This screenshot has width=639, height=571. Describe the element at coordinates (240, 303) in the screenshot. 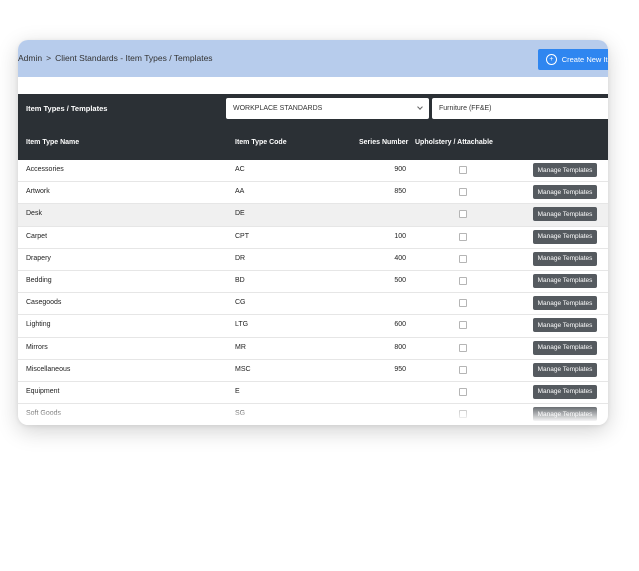

I see `item-type-code: CG` at that location.